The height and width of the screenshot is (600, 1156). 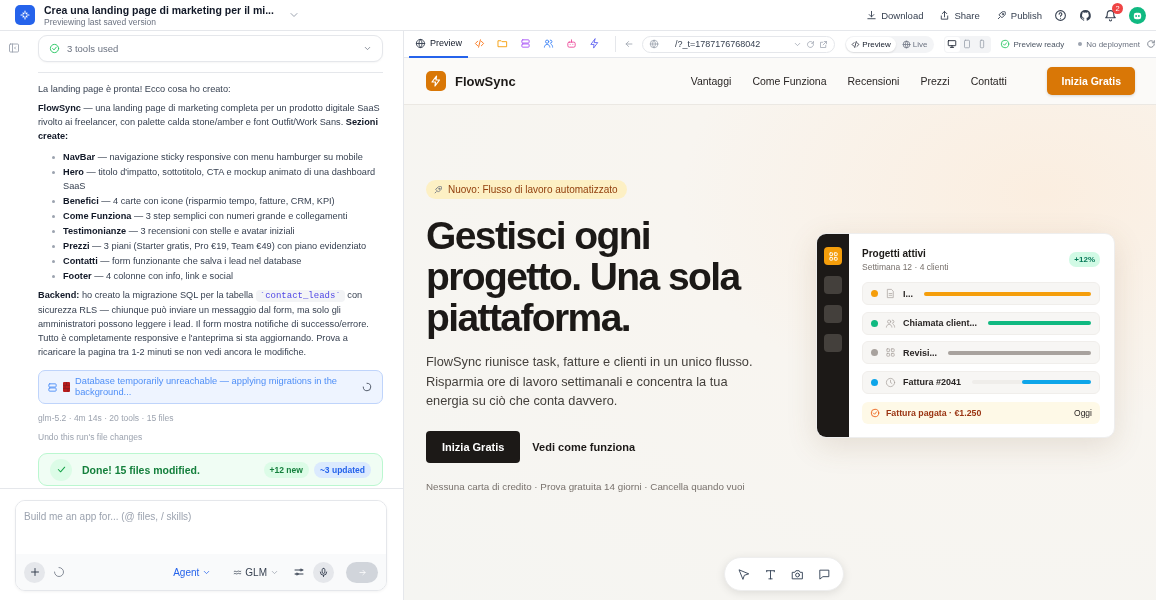 What do you see at coordinates (502, 43) in the screenshot?
I see `folder-icon` at bounding box center [502, 43].